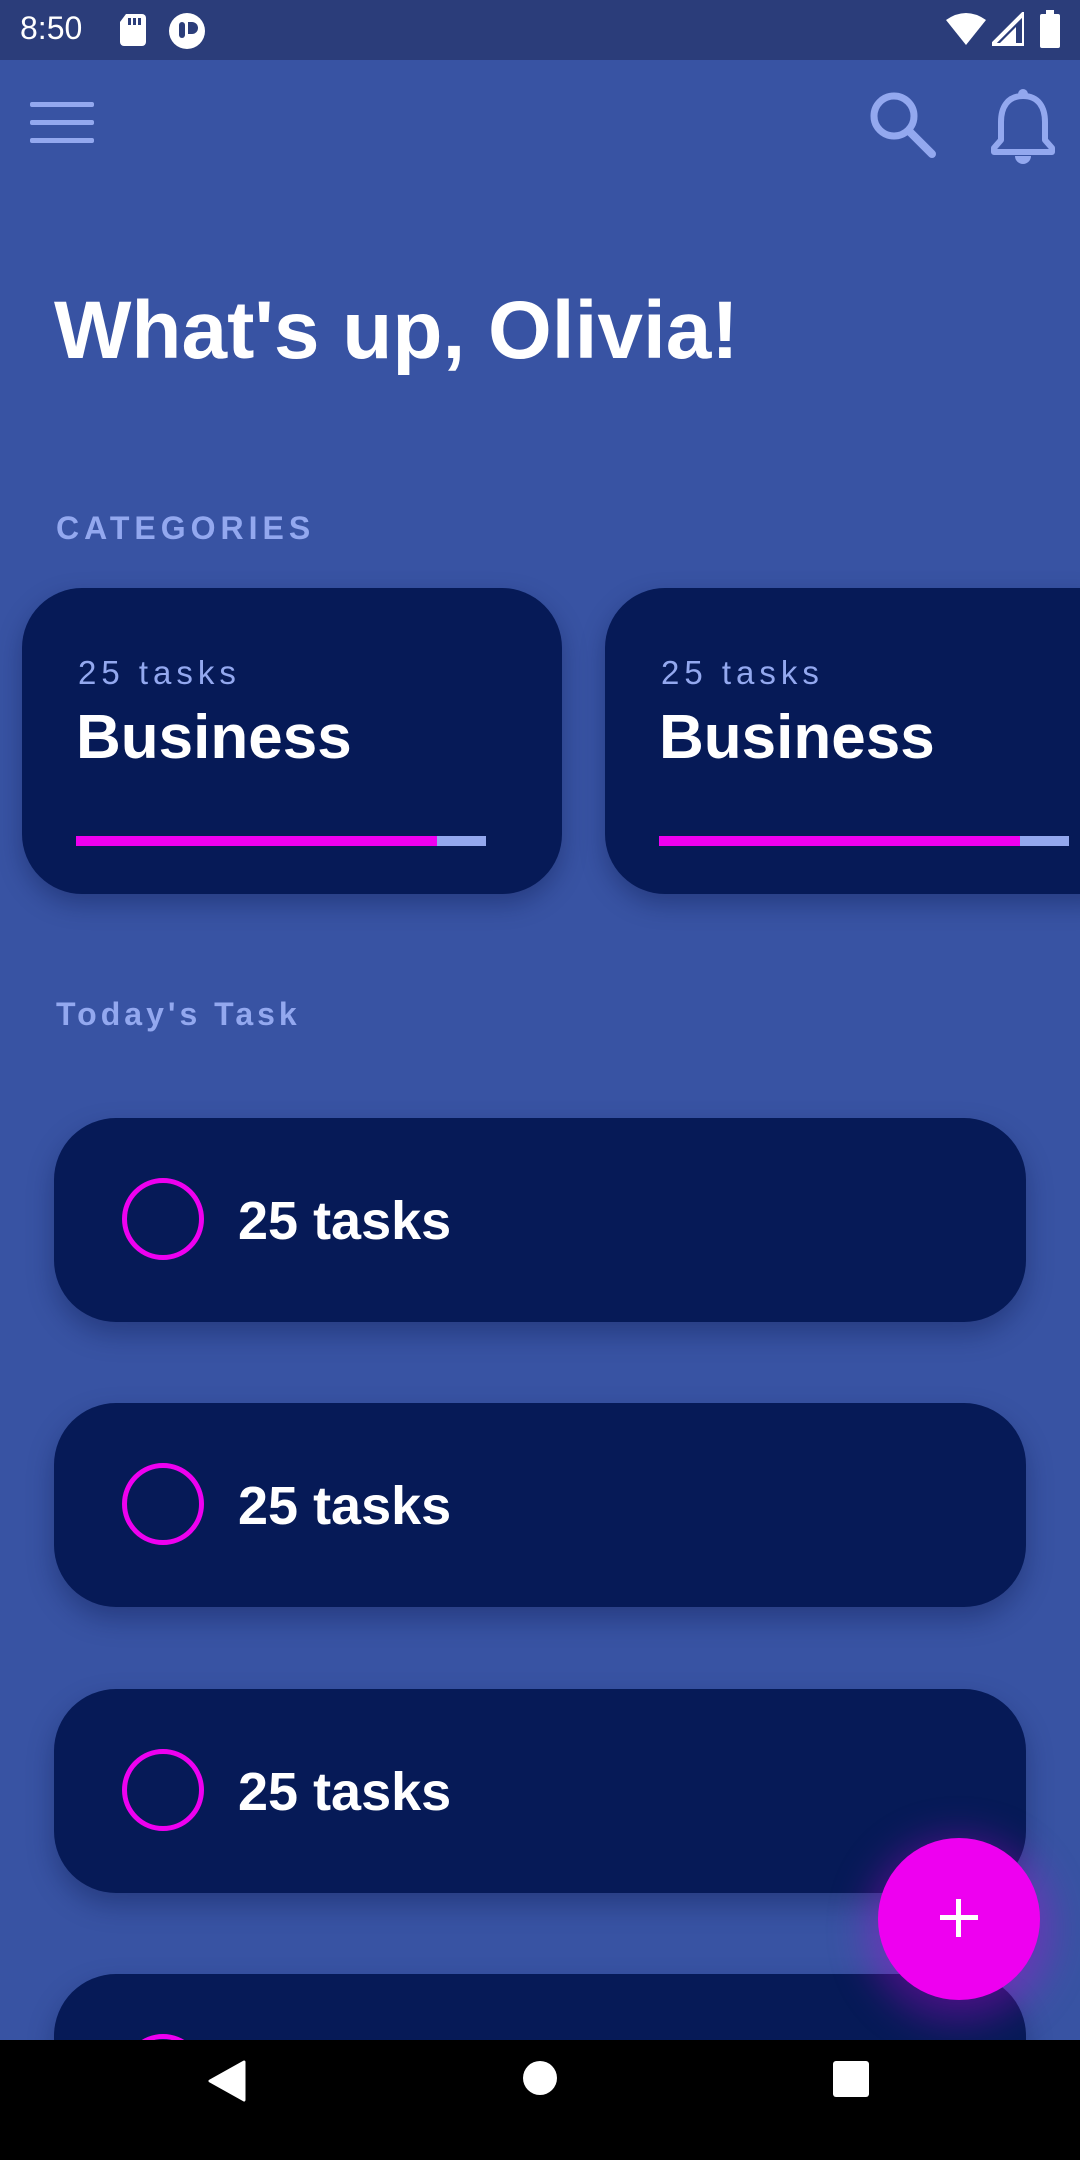 The image size is (1080, 2160). I want to click on plus-icon, so click(959, 1918).